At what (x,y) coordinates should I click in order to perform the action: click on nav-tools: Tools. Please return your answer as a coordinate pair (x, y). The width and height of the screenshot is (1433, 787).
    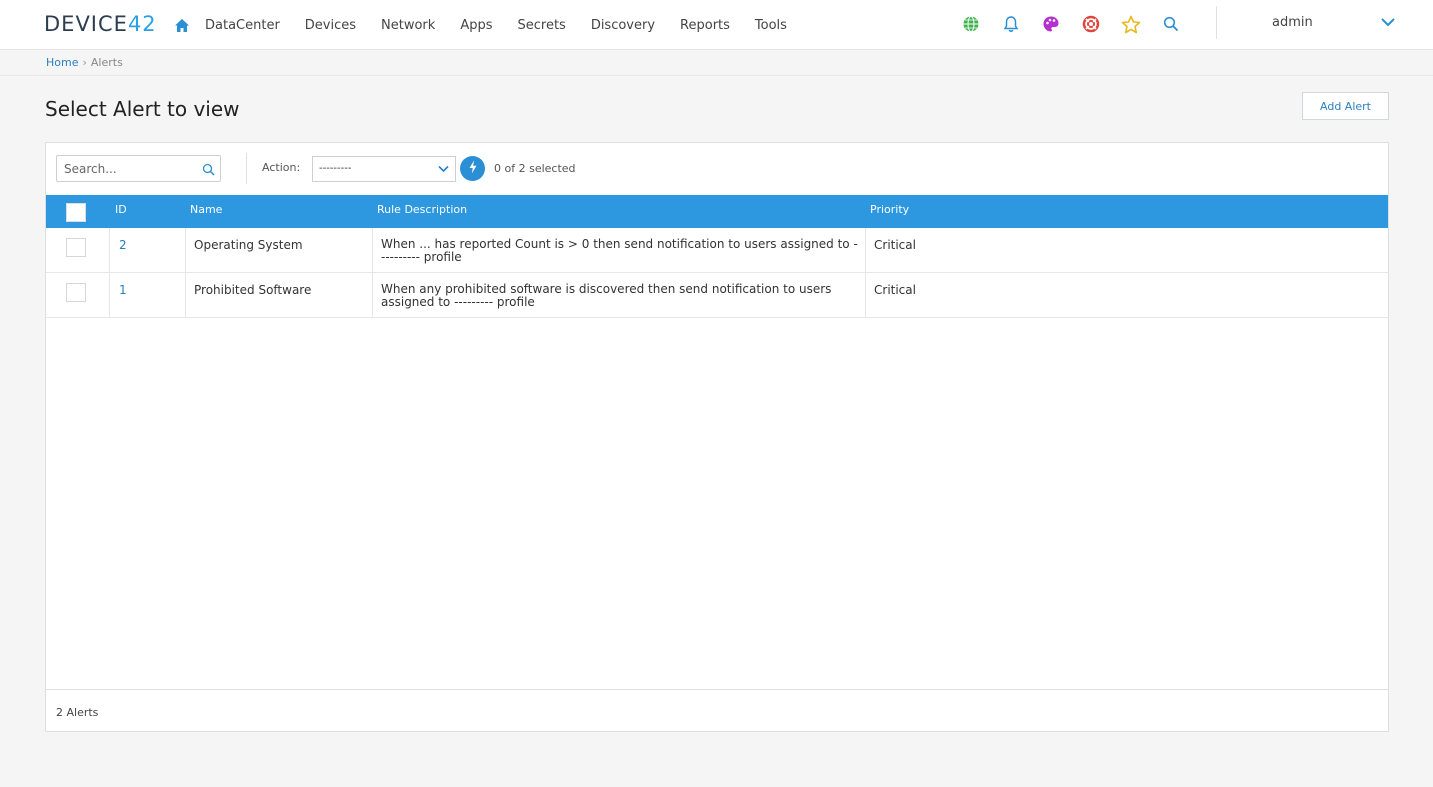
    Looking at the image, I should click on (771, 25).